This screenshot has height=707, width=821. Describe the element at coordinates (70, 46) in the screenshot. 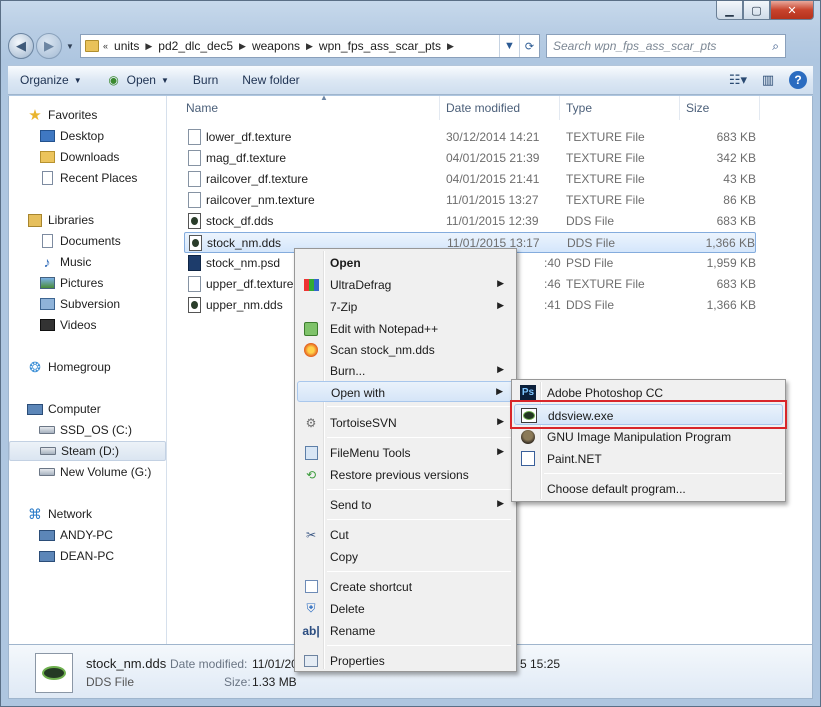

I see `recent-pages-dropdown: ▼` at that location.